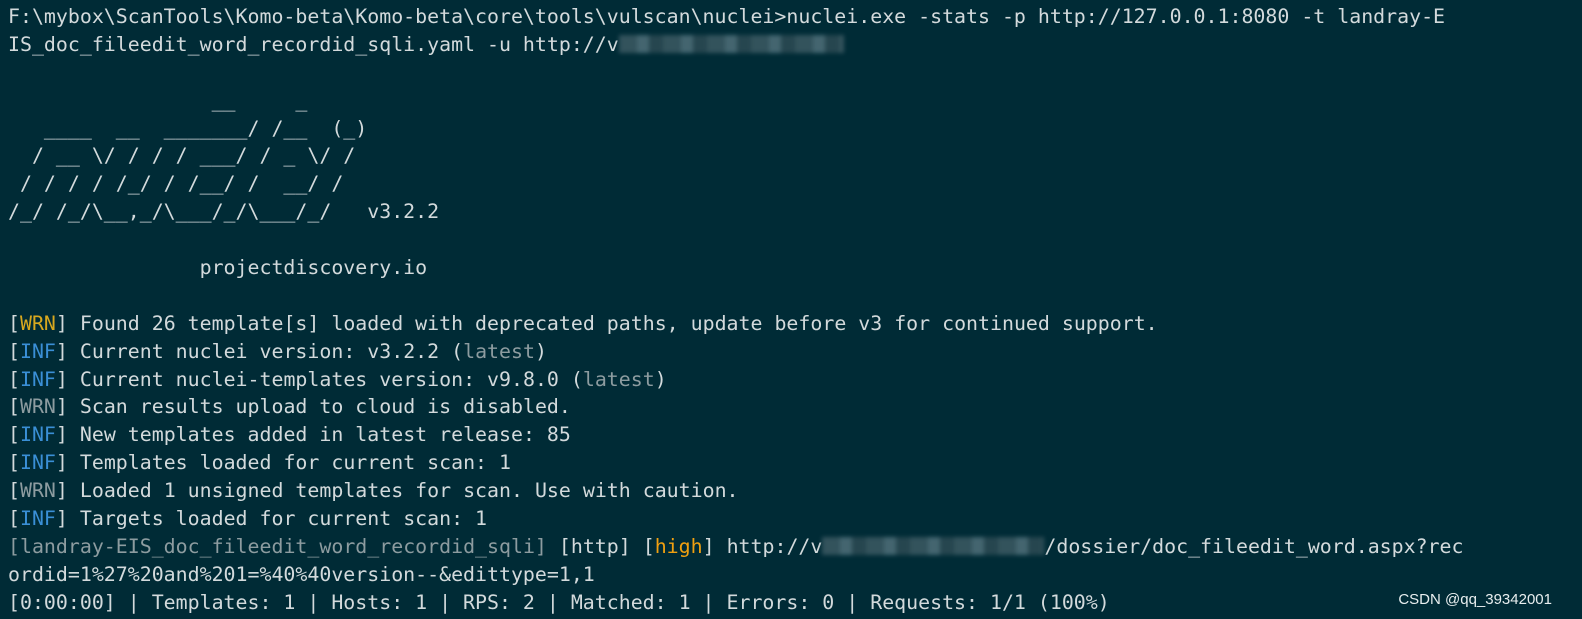 The height and width of the screenshot is (619, 1582). What do you see at coordinates (265, 351) in the screenshot?
I see `log-text: Current nuclei version: v3.2.2 (` at bounding box center [265, 351].